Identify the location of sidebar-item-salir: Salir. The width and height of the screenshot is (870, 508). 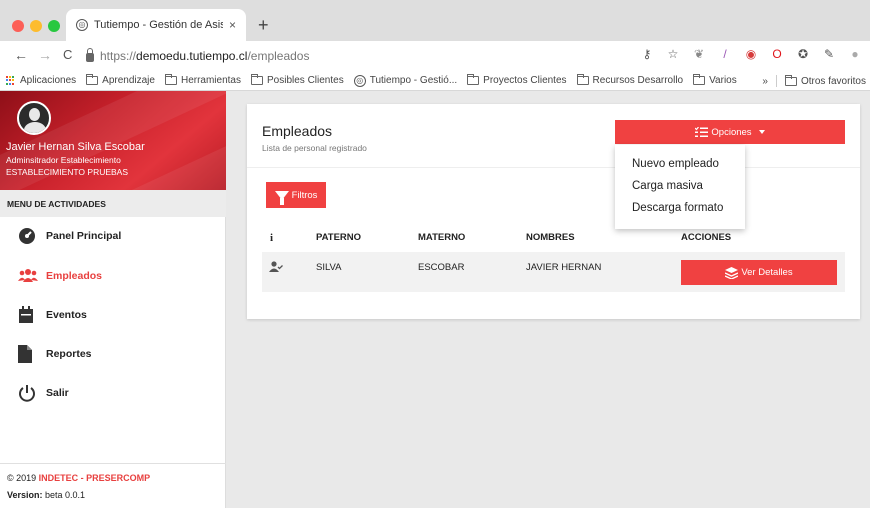
(113, 393).